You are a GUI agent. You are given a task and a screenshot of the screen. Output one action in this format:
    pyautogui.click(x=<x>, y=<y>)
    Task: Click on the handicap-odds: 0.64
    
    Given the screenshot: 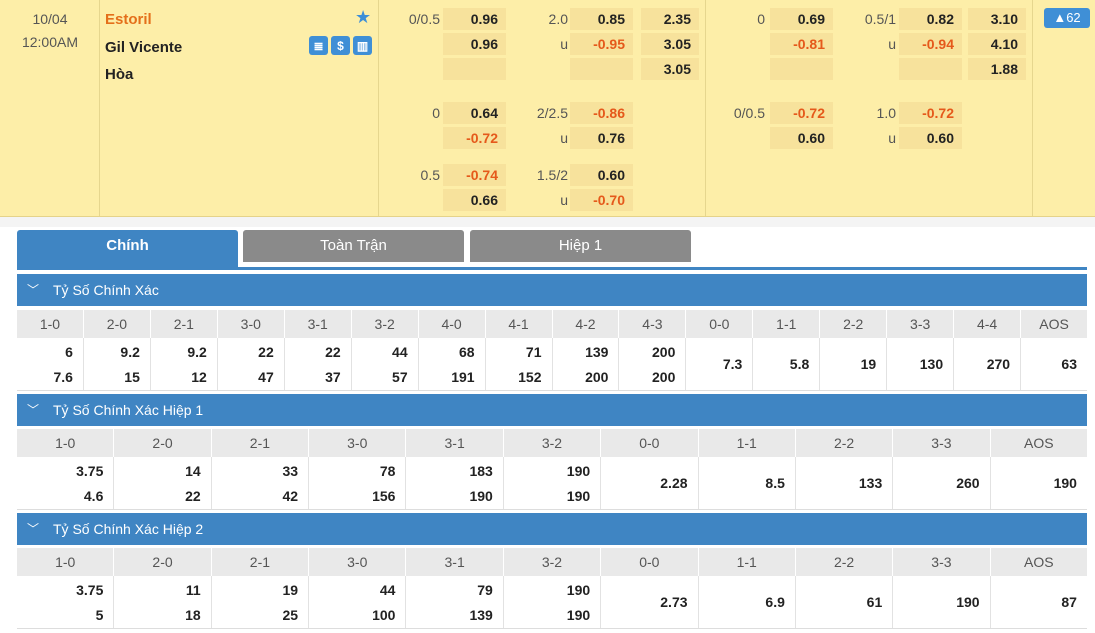 What is the action you would take?
    pyautogui.click(x=474, y=113)
    